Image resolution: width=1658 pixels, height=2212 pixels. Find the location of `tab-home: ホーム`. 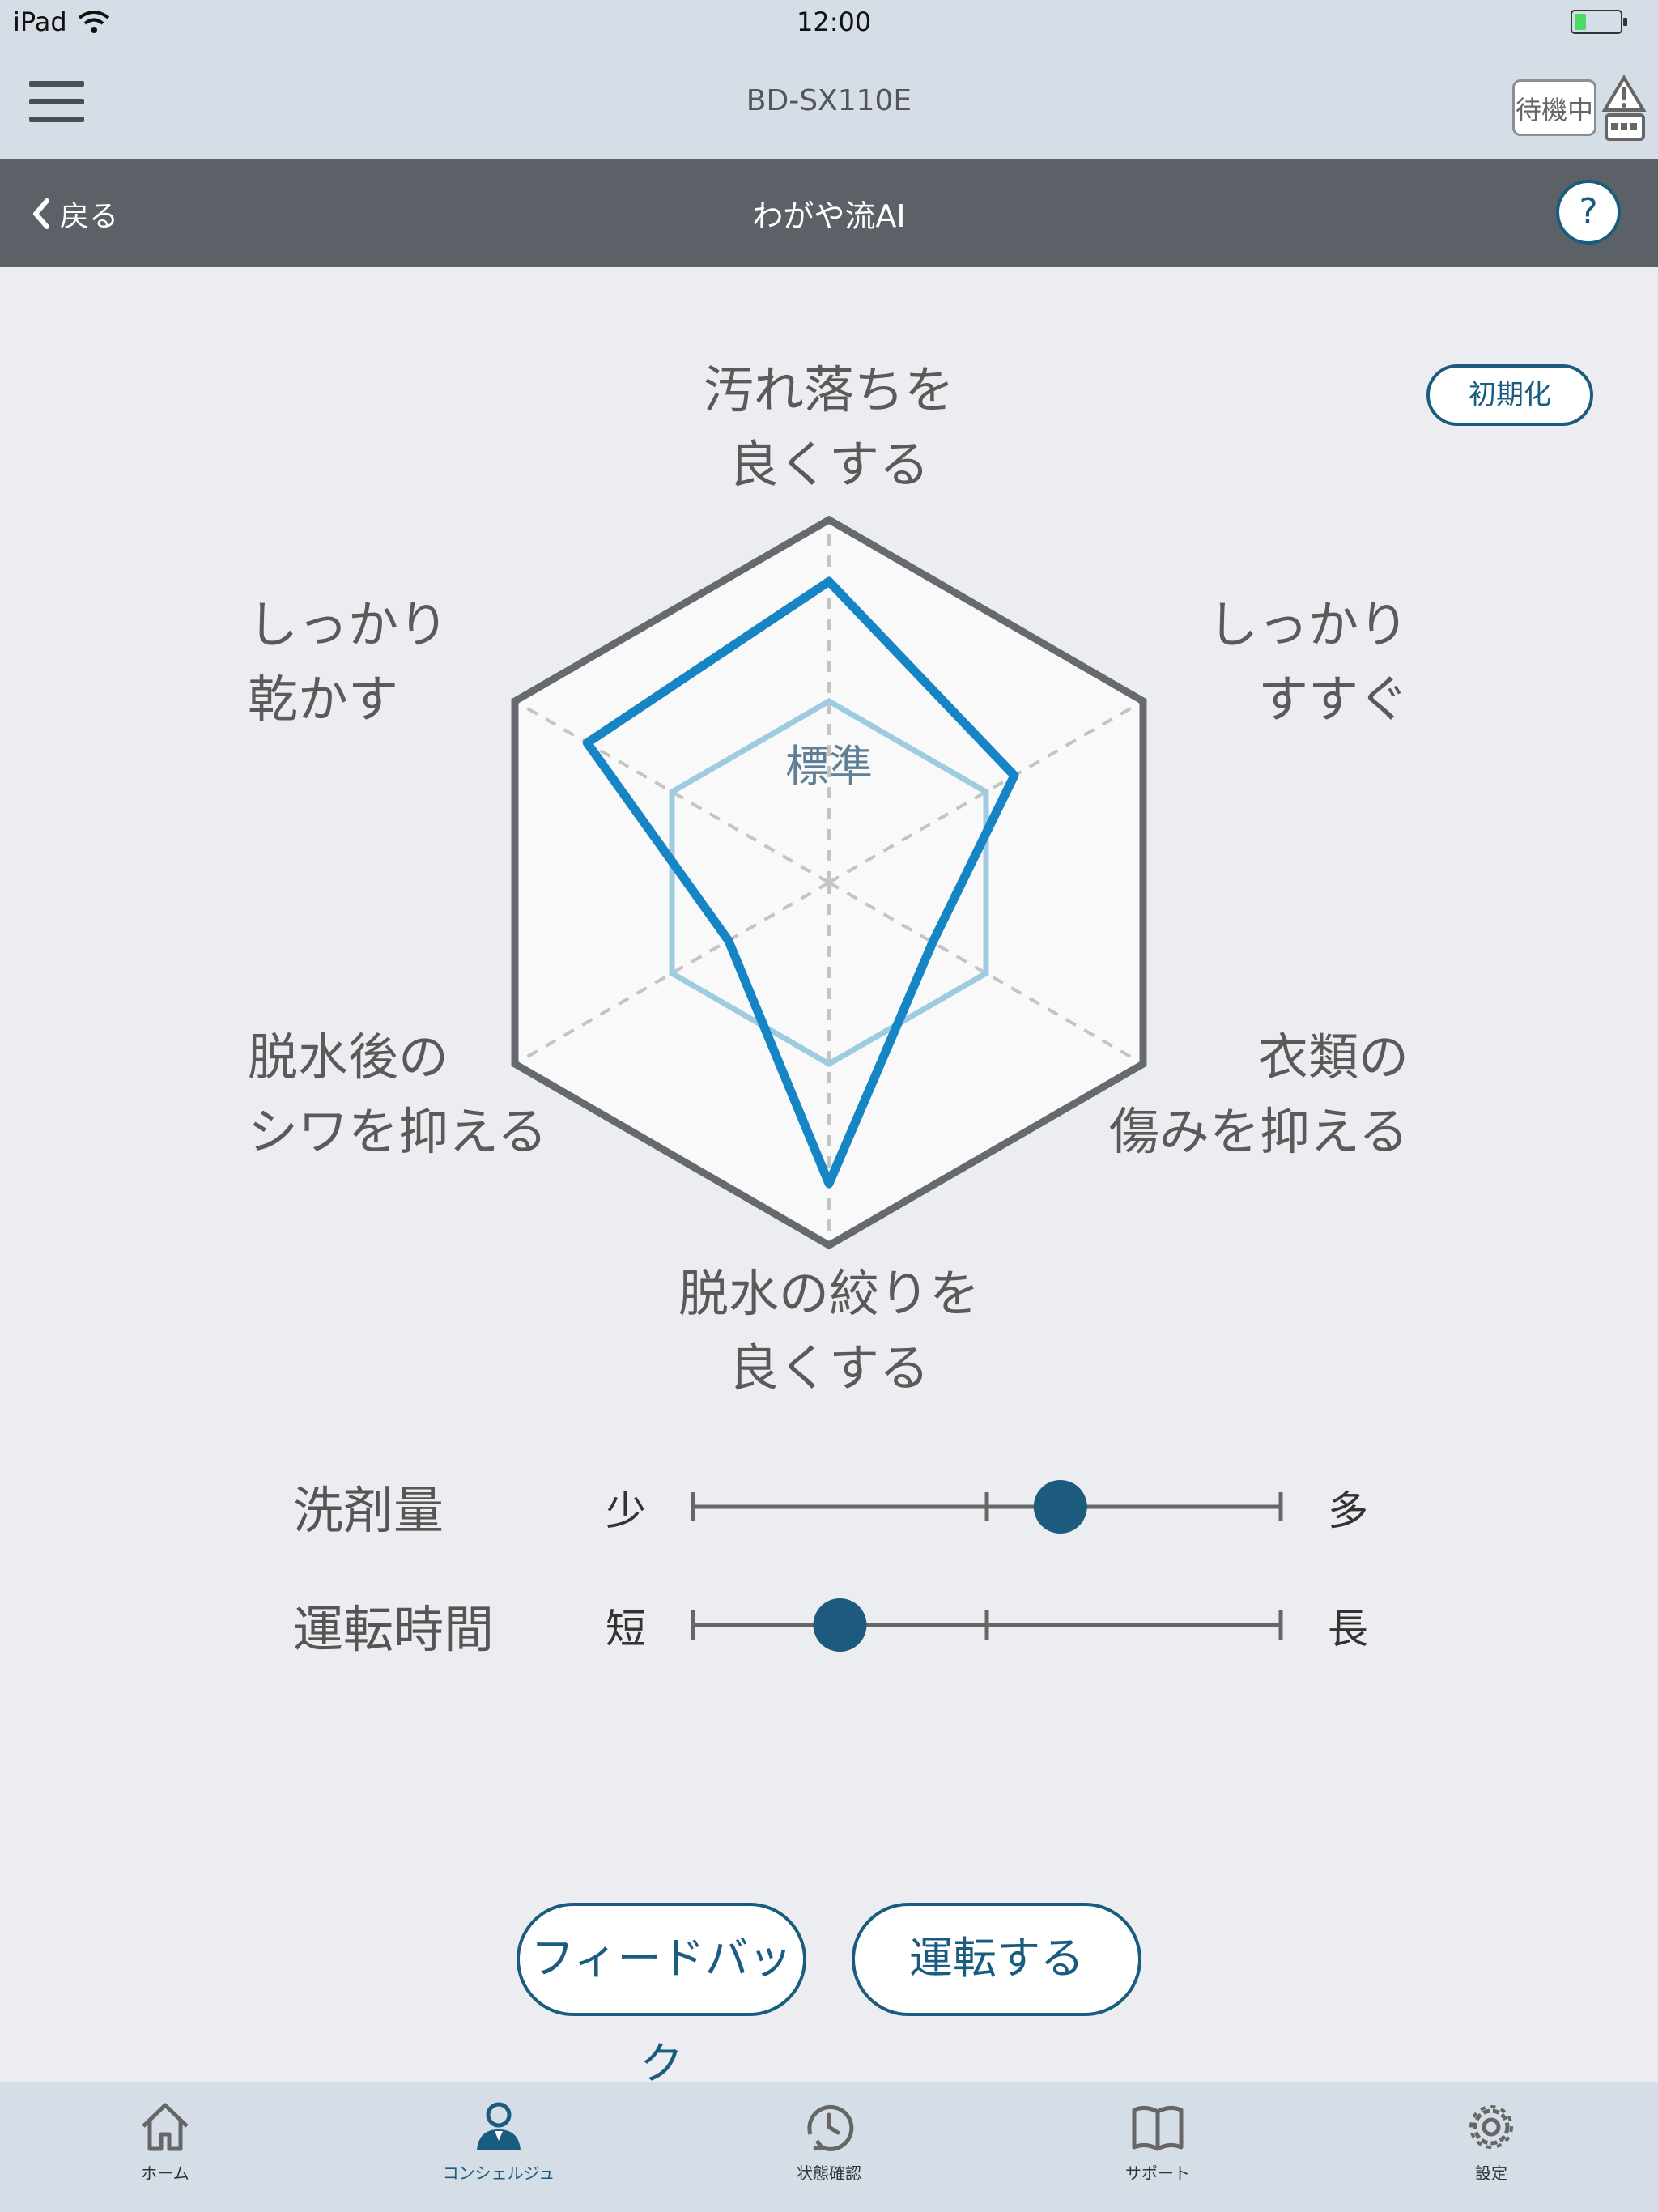

tab-home: ホーム is located at coordinates (165, 2151).